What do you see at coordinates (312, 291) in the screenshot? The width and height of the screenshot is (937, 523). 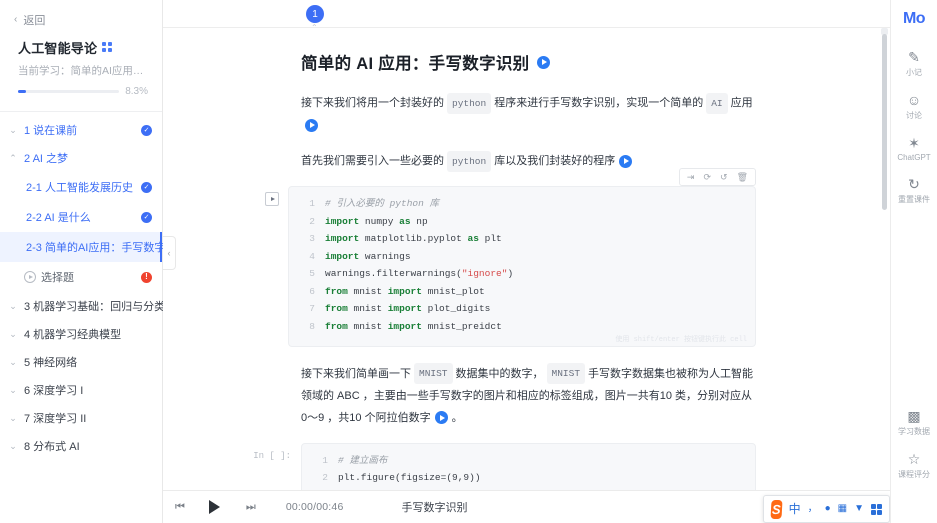 I see `line-number: 6` at bounding box center [312, 291].